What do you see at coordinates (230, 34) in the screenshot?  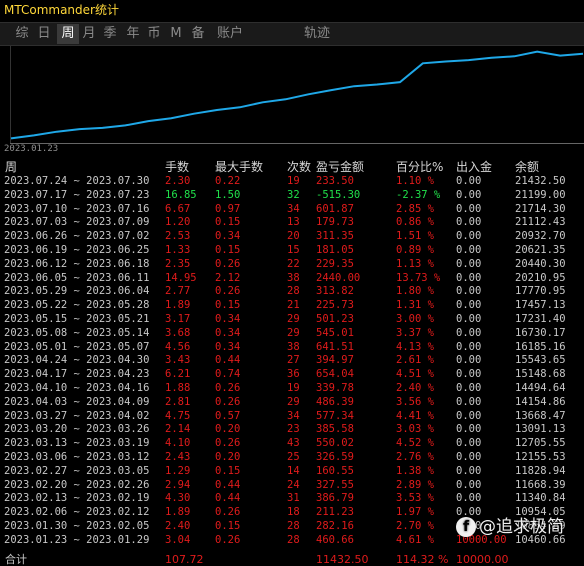 I see `tab-9: 账户` at bounding box center [230, 34].